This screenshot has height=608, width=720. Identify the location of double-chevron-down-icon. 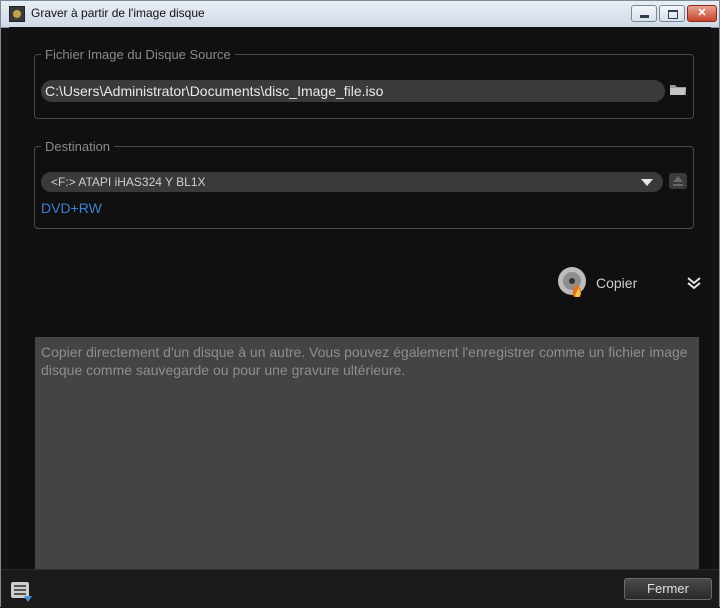
(694, 283).